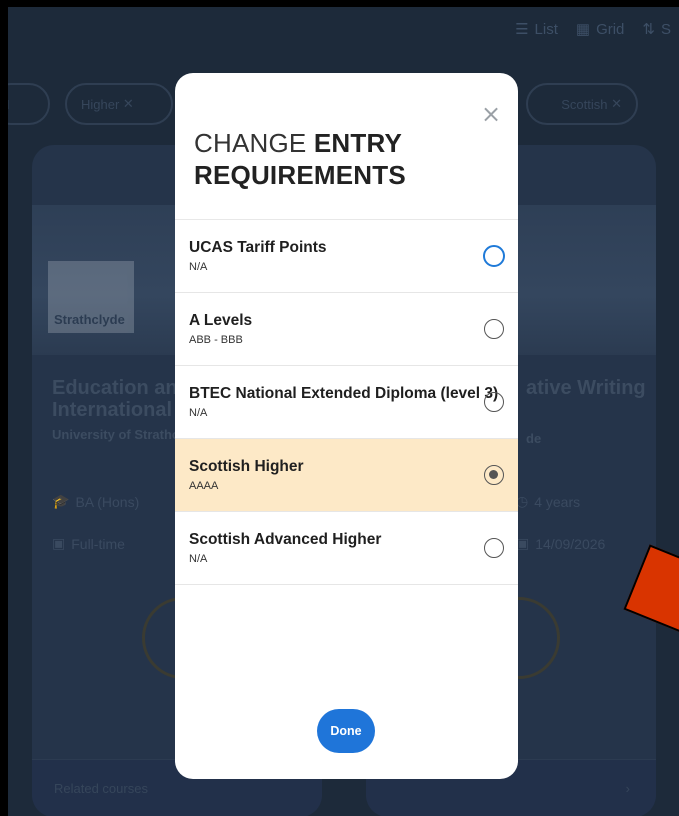  Describe the element at coordinates (591, 388) in the screenshot. I see `course-title: ative Writing` at that location.